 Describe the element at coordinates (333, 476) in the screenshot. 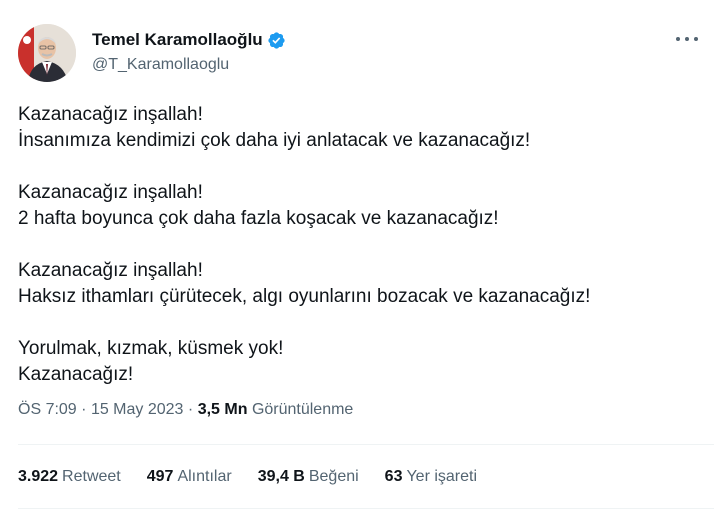

I see `stat-label: Beğeni` at that location.